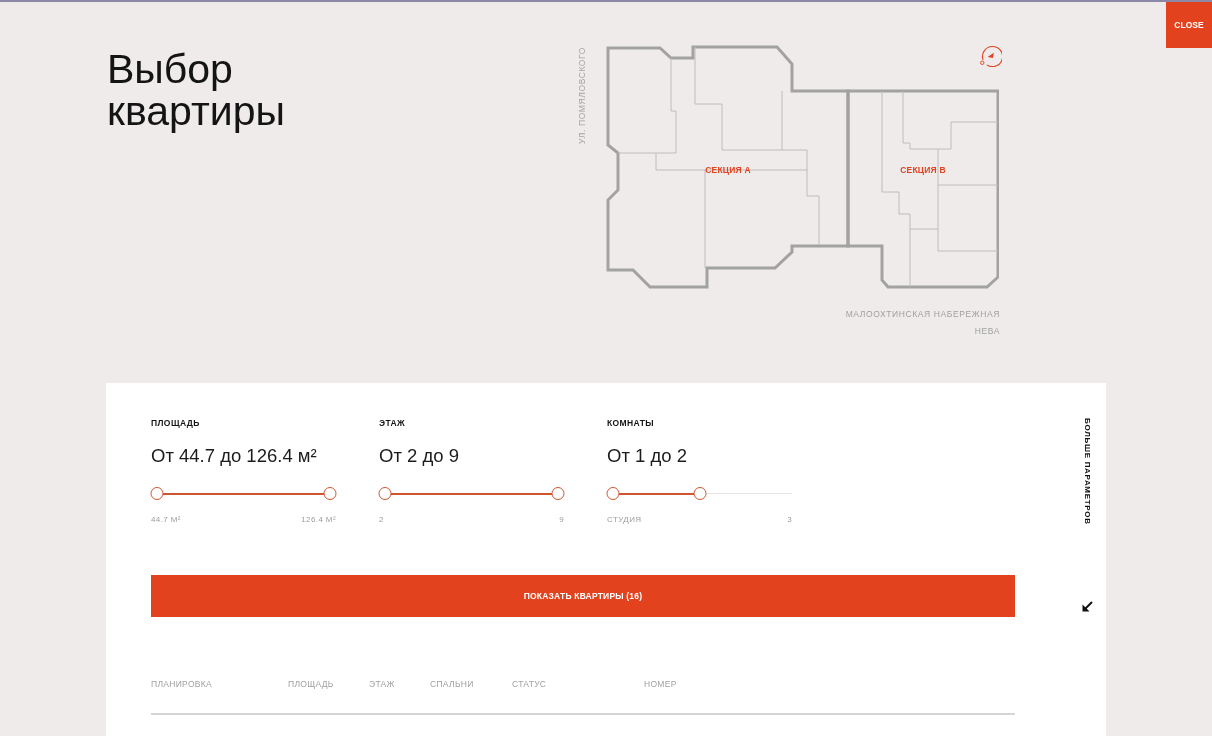 This screenshot has width=1212, height=736. Describe the element at coordinates (318, 520) in the screenshot. I see `range-max-label: 126.4 М²` at that location.